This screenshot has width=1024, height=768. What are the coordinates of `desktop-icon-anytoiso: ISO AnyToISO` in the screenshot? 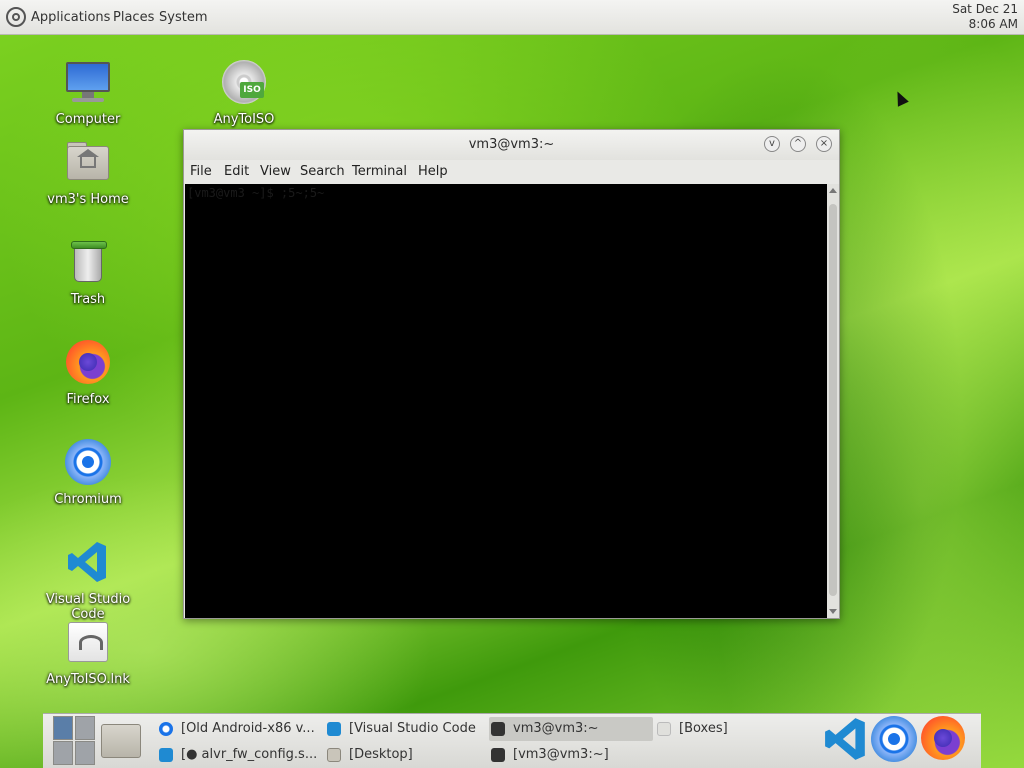 It's located at (244, 92).